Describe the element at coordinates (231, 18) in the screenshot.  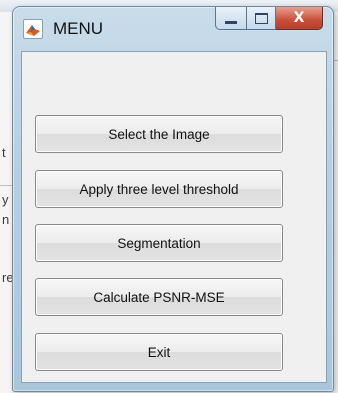
I see `minimize-button` at that location.